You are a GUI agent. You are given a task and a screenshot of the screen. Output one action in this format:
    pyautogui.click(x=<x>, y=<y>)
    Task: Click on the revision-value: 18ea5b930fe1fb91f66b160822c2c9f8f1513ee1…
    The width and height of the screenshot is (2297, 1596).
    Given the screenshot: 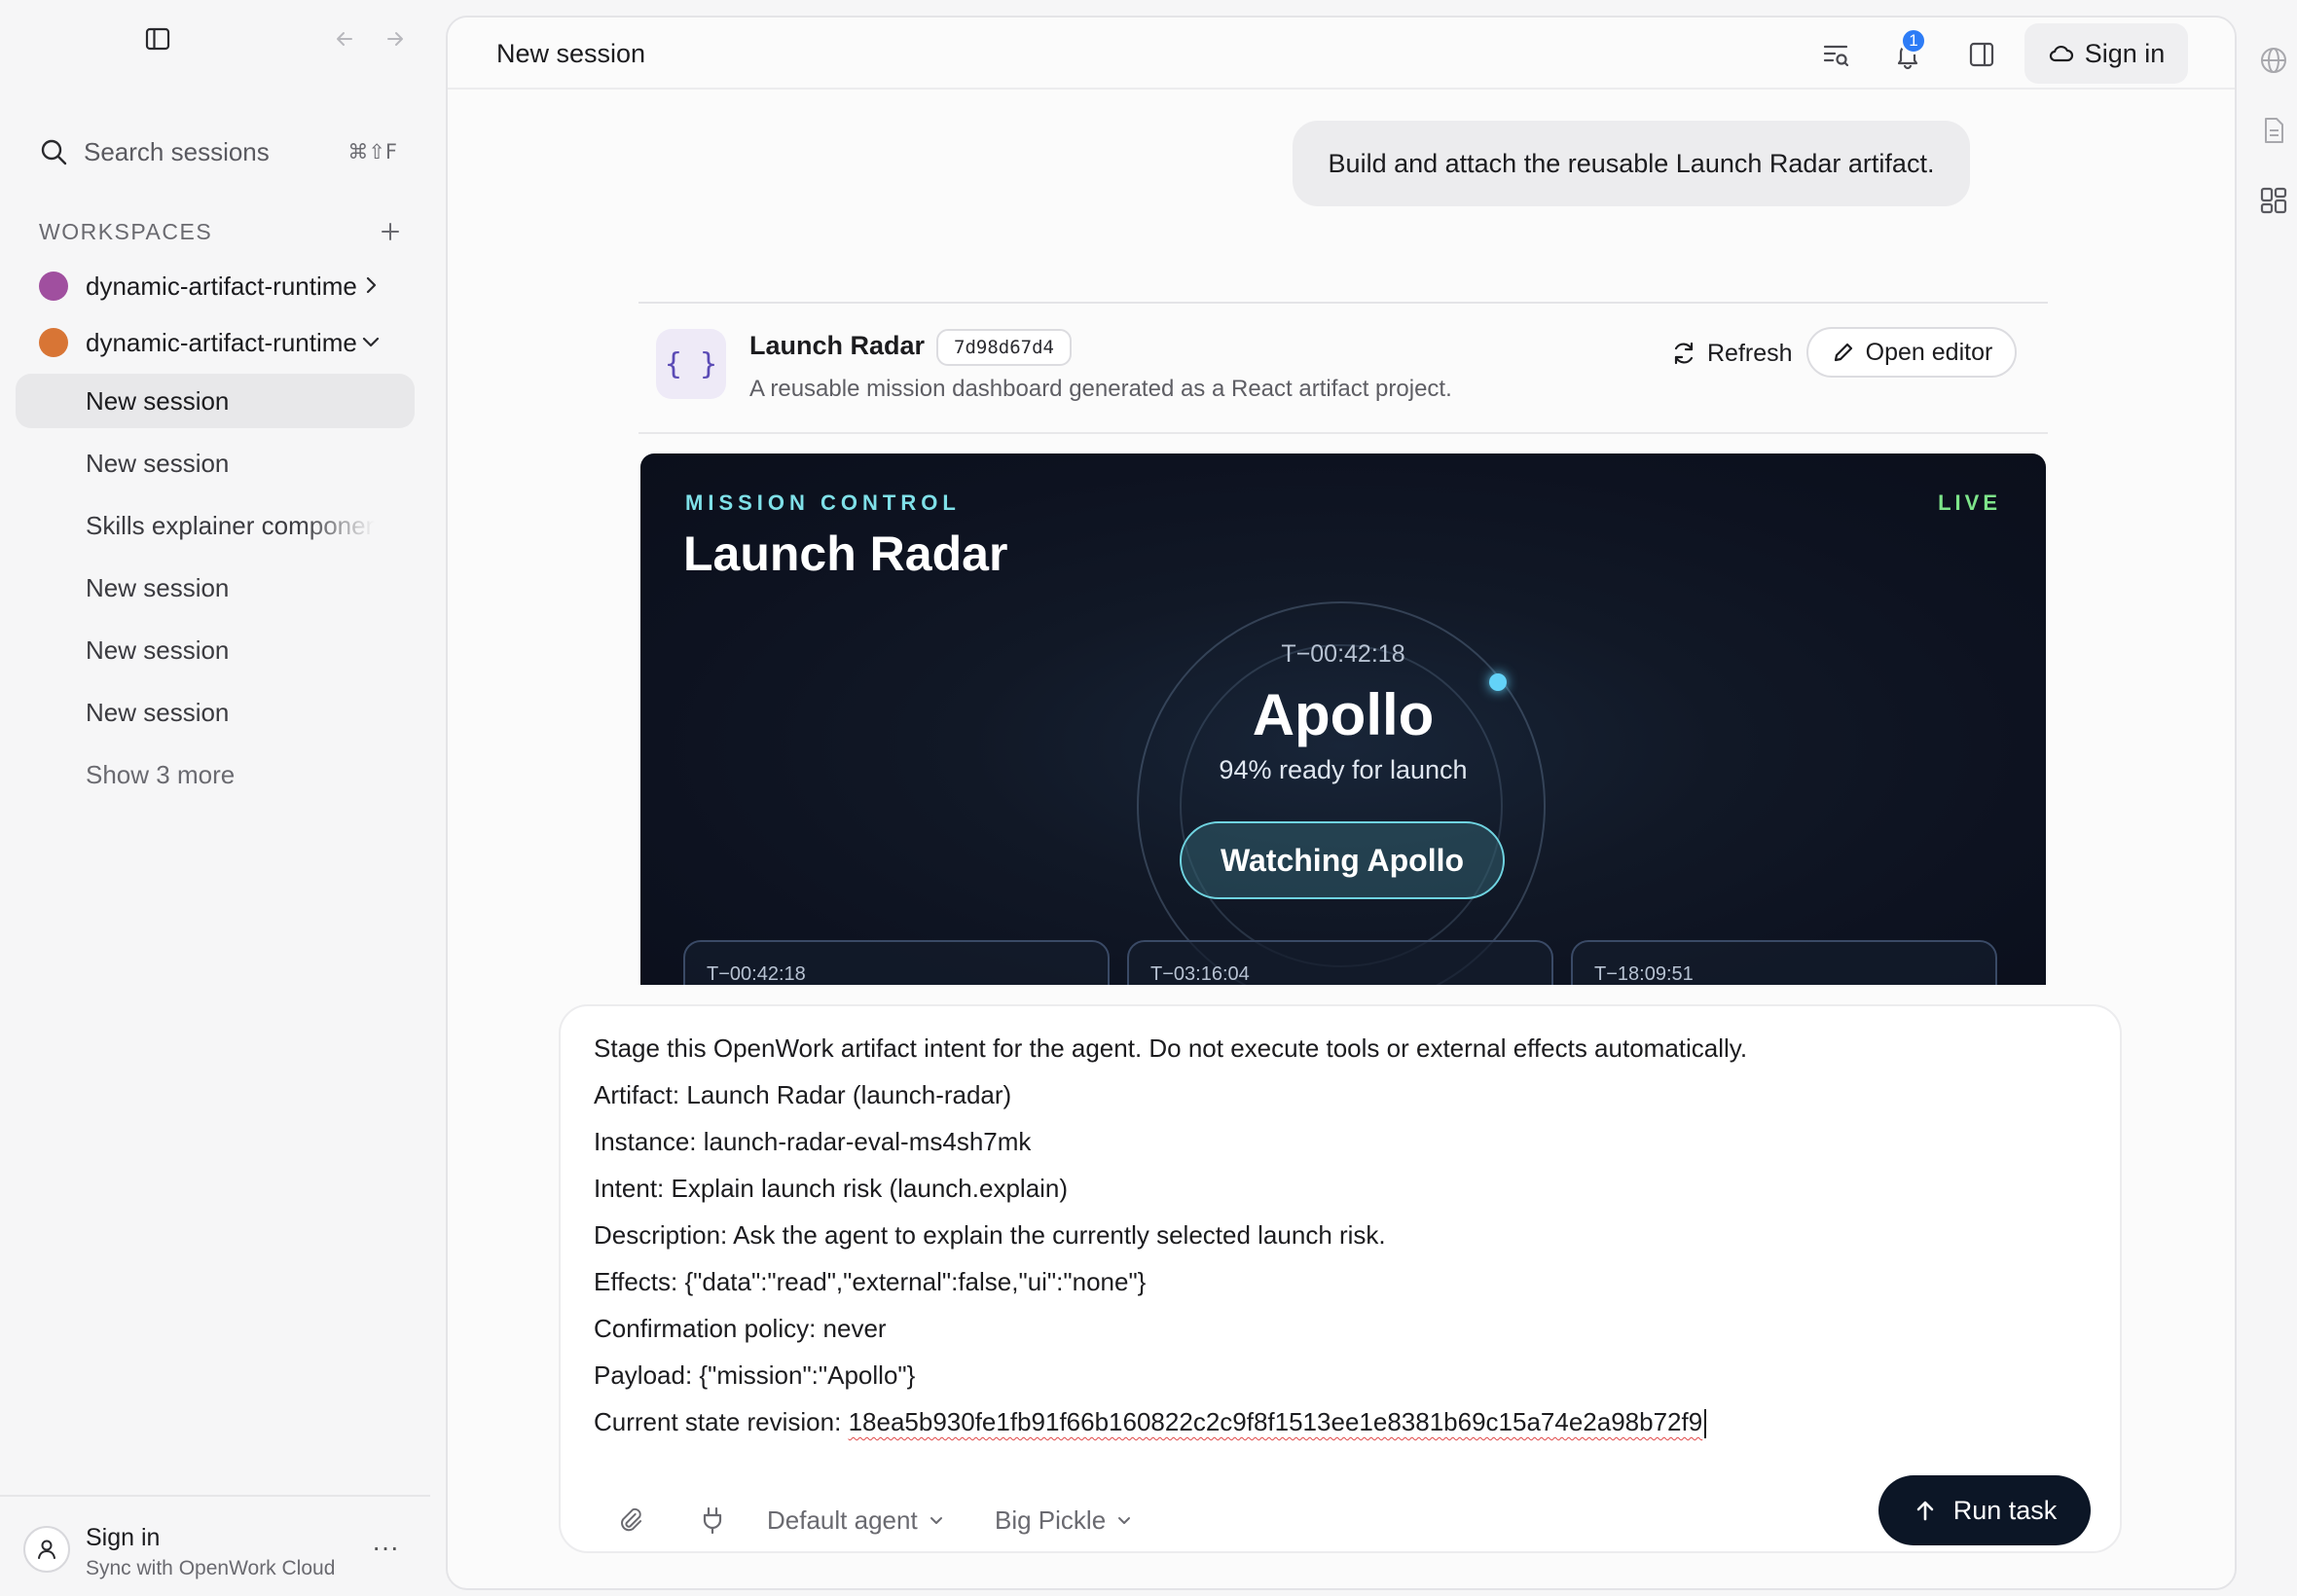 What is the action you would take?
    pyautogui.click(x=1275, y=1421)
    